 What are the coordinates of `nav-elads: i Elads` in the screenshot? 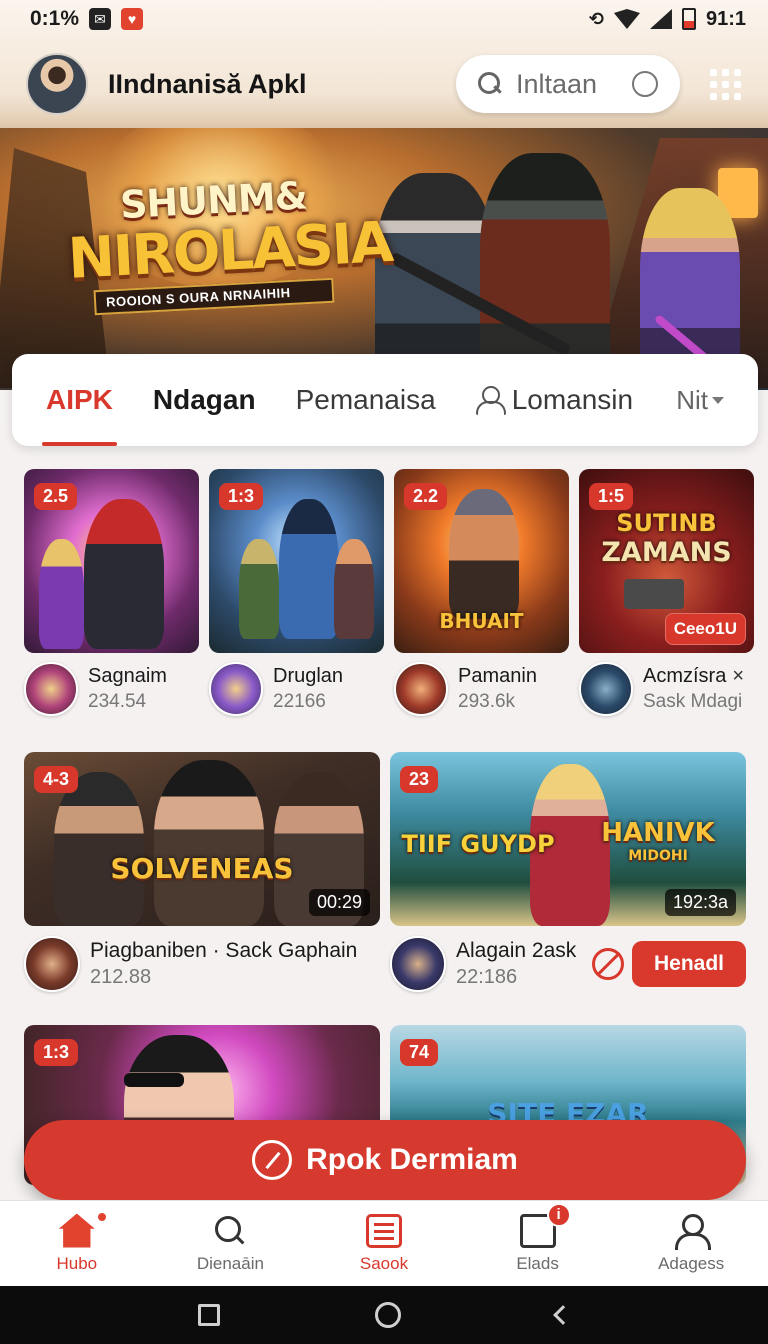 It's located at (538, 1243).